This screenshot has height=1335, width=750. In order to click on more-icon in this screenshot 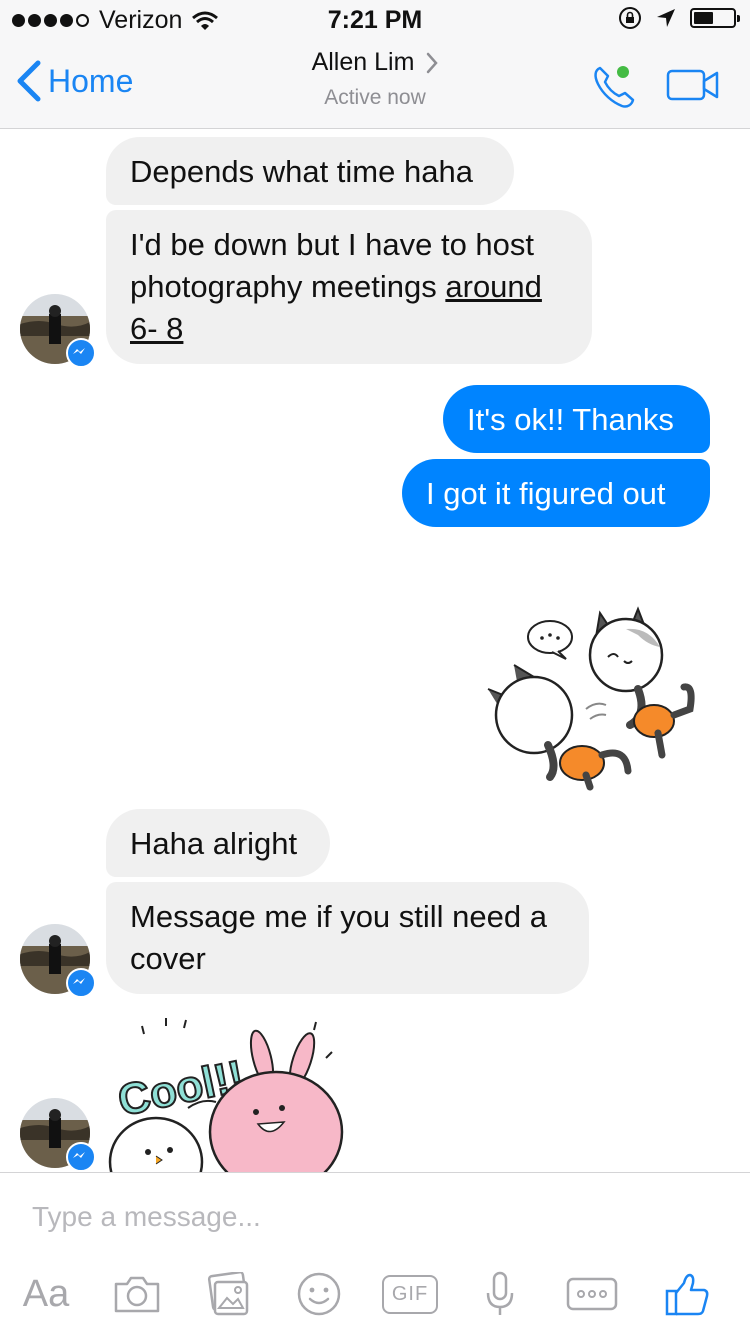, I will do `click(592, 1294)`.